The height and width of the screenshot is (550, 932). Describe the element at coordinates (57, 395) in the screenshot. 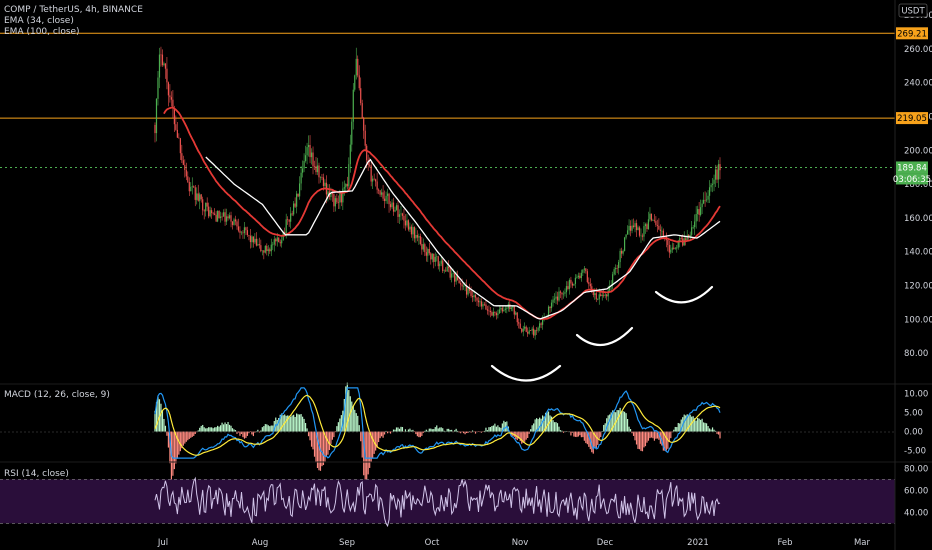

I see `macd-legend: MACD (12, 26, close, 9)` at that location.